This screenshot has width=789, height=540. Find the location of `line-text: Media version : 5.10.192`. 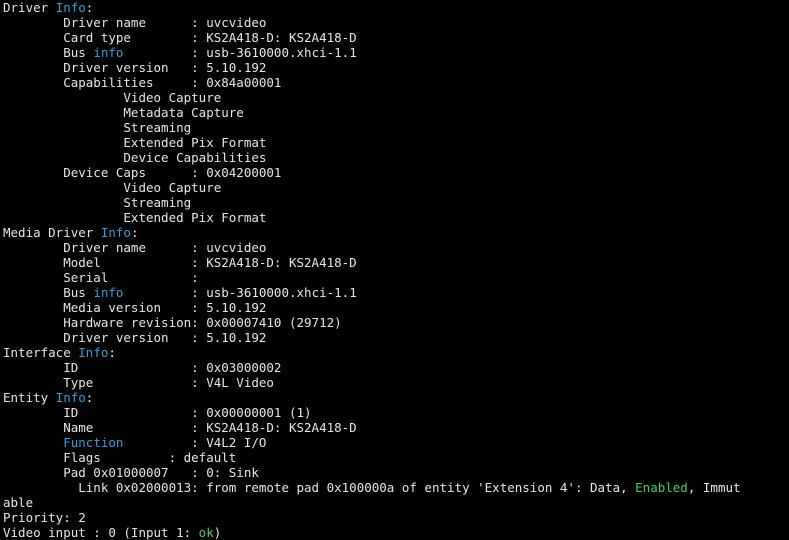

line-text: Media version : 5.10.192 is located at coordinates (135, 307).